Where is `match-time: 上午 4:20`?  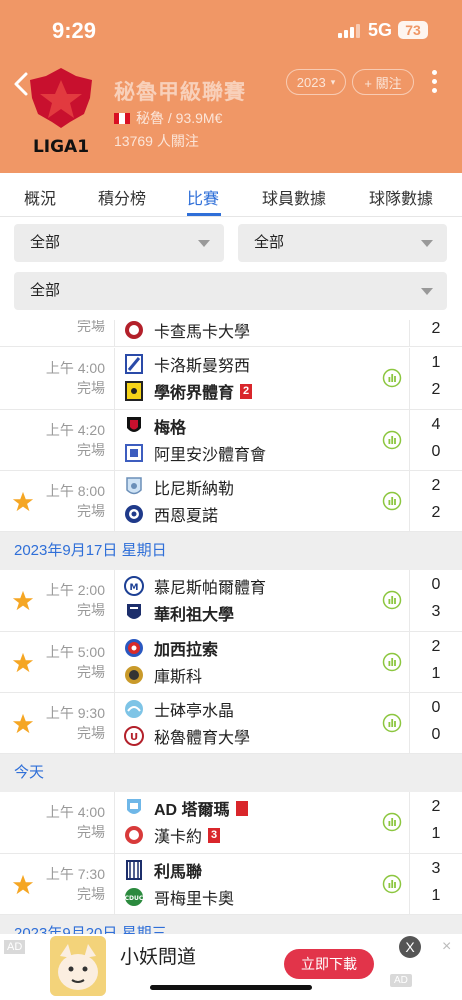
match-time: 上午 4:20 is located at coordinates (75, 430).